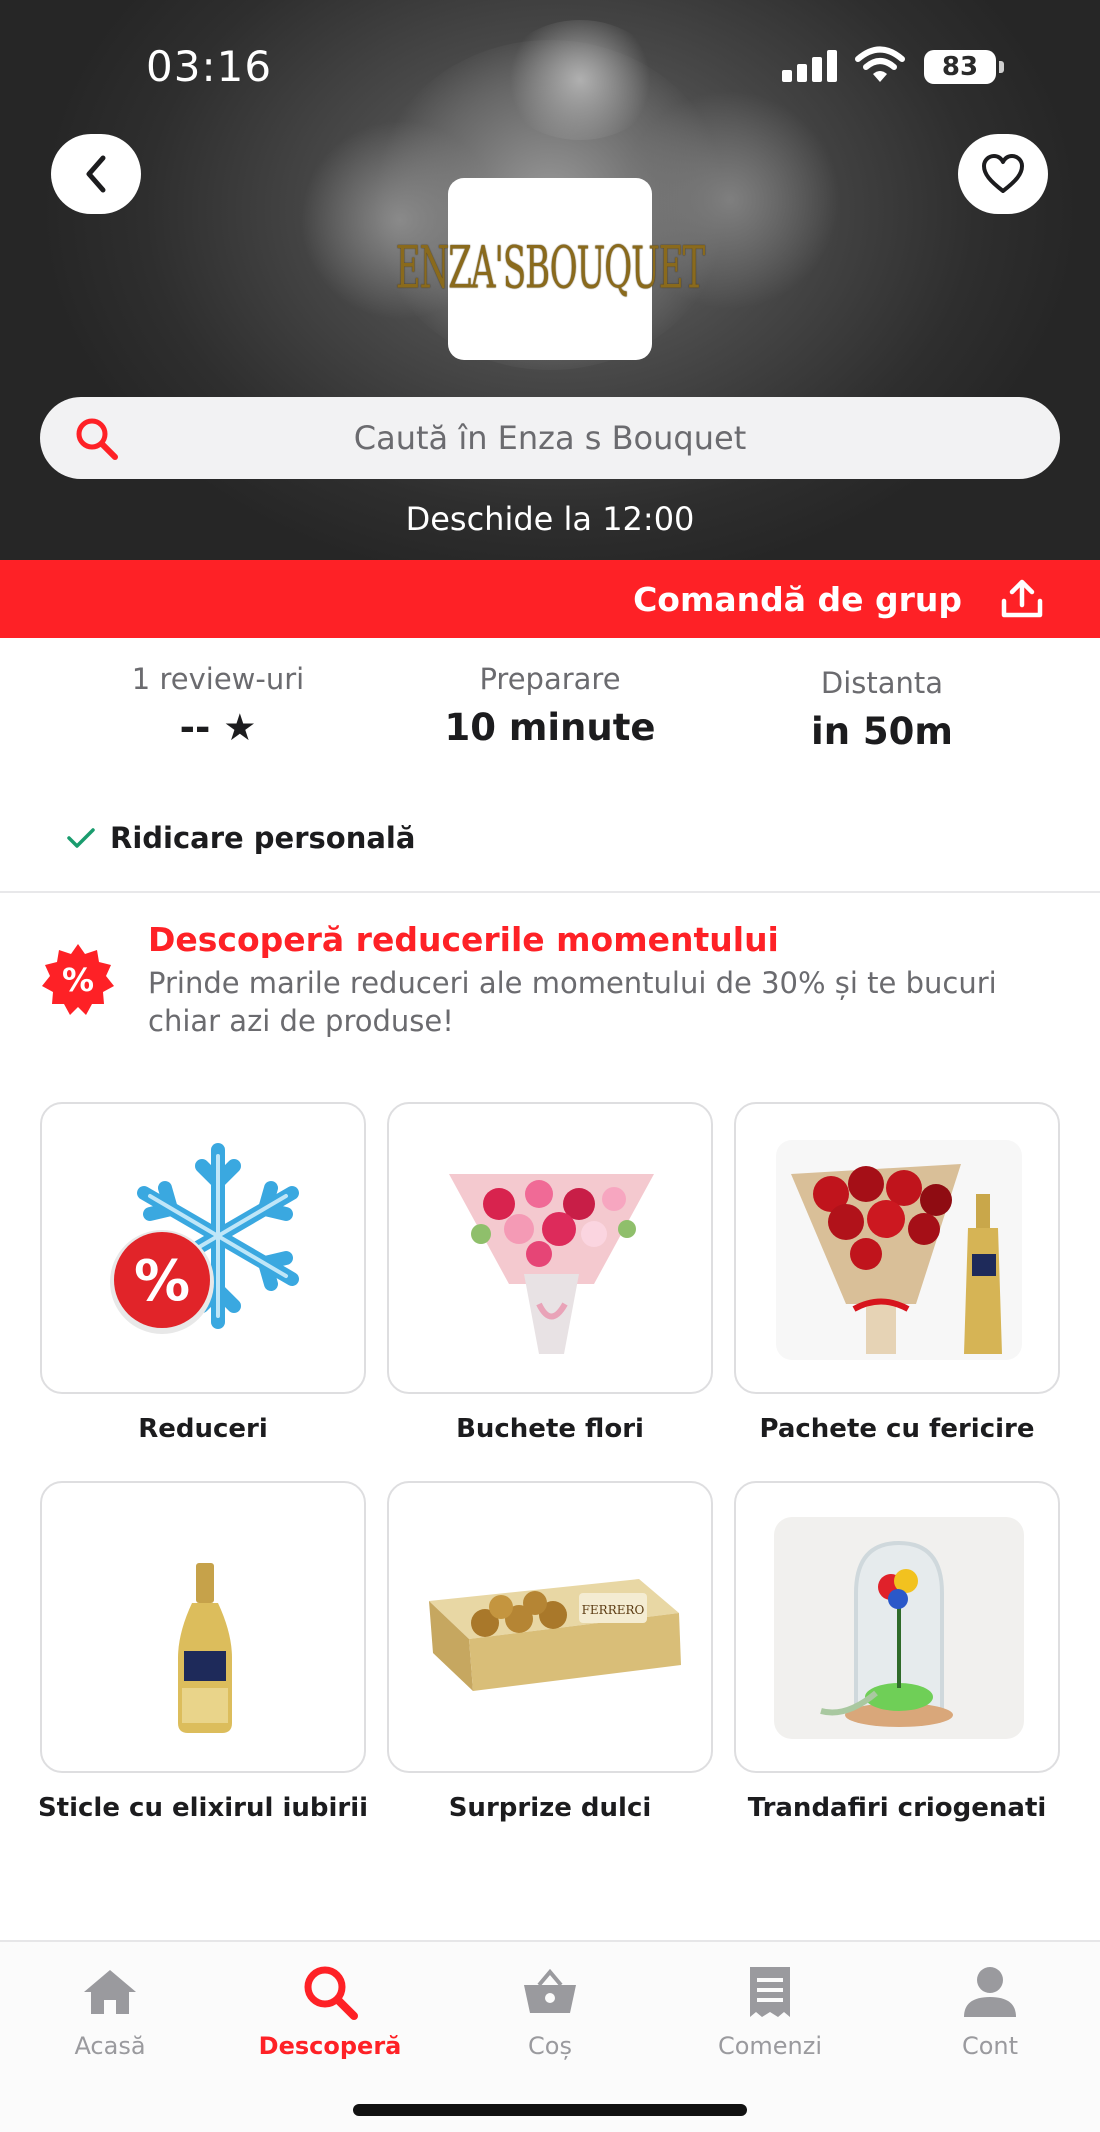 The image size is (1100, 2132). I want to click on svg-text: FERRERO, so click(613, 1610).